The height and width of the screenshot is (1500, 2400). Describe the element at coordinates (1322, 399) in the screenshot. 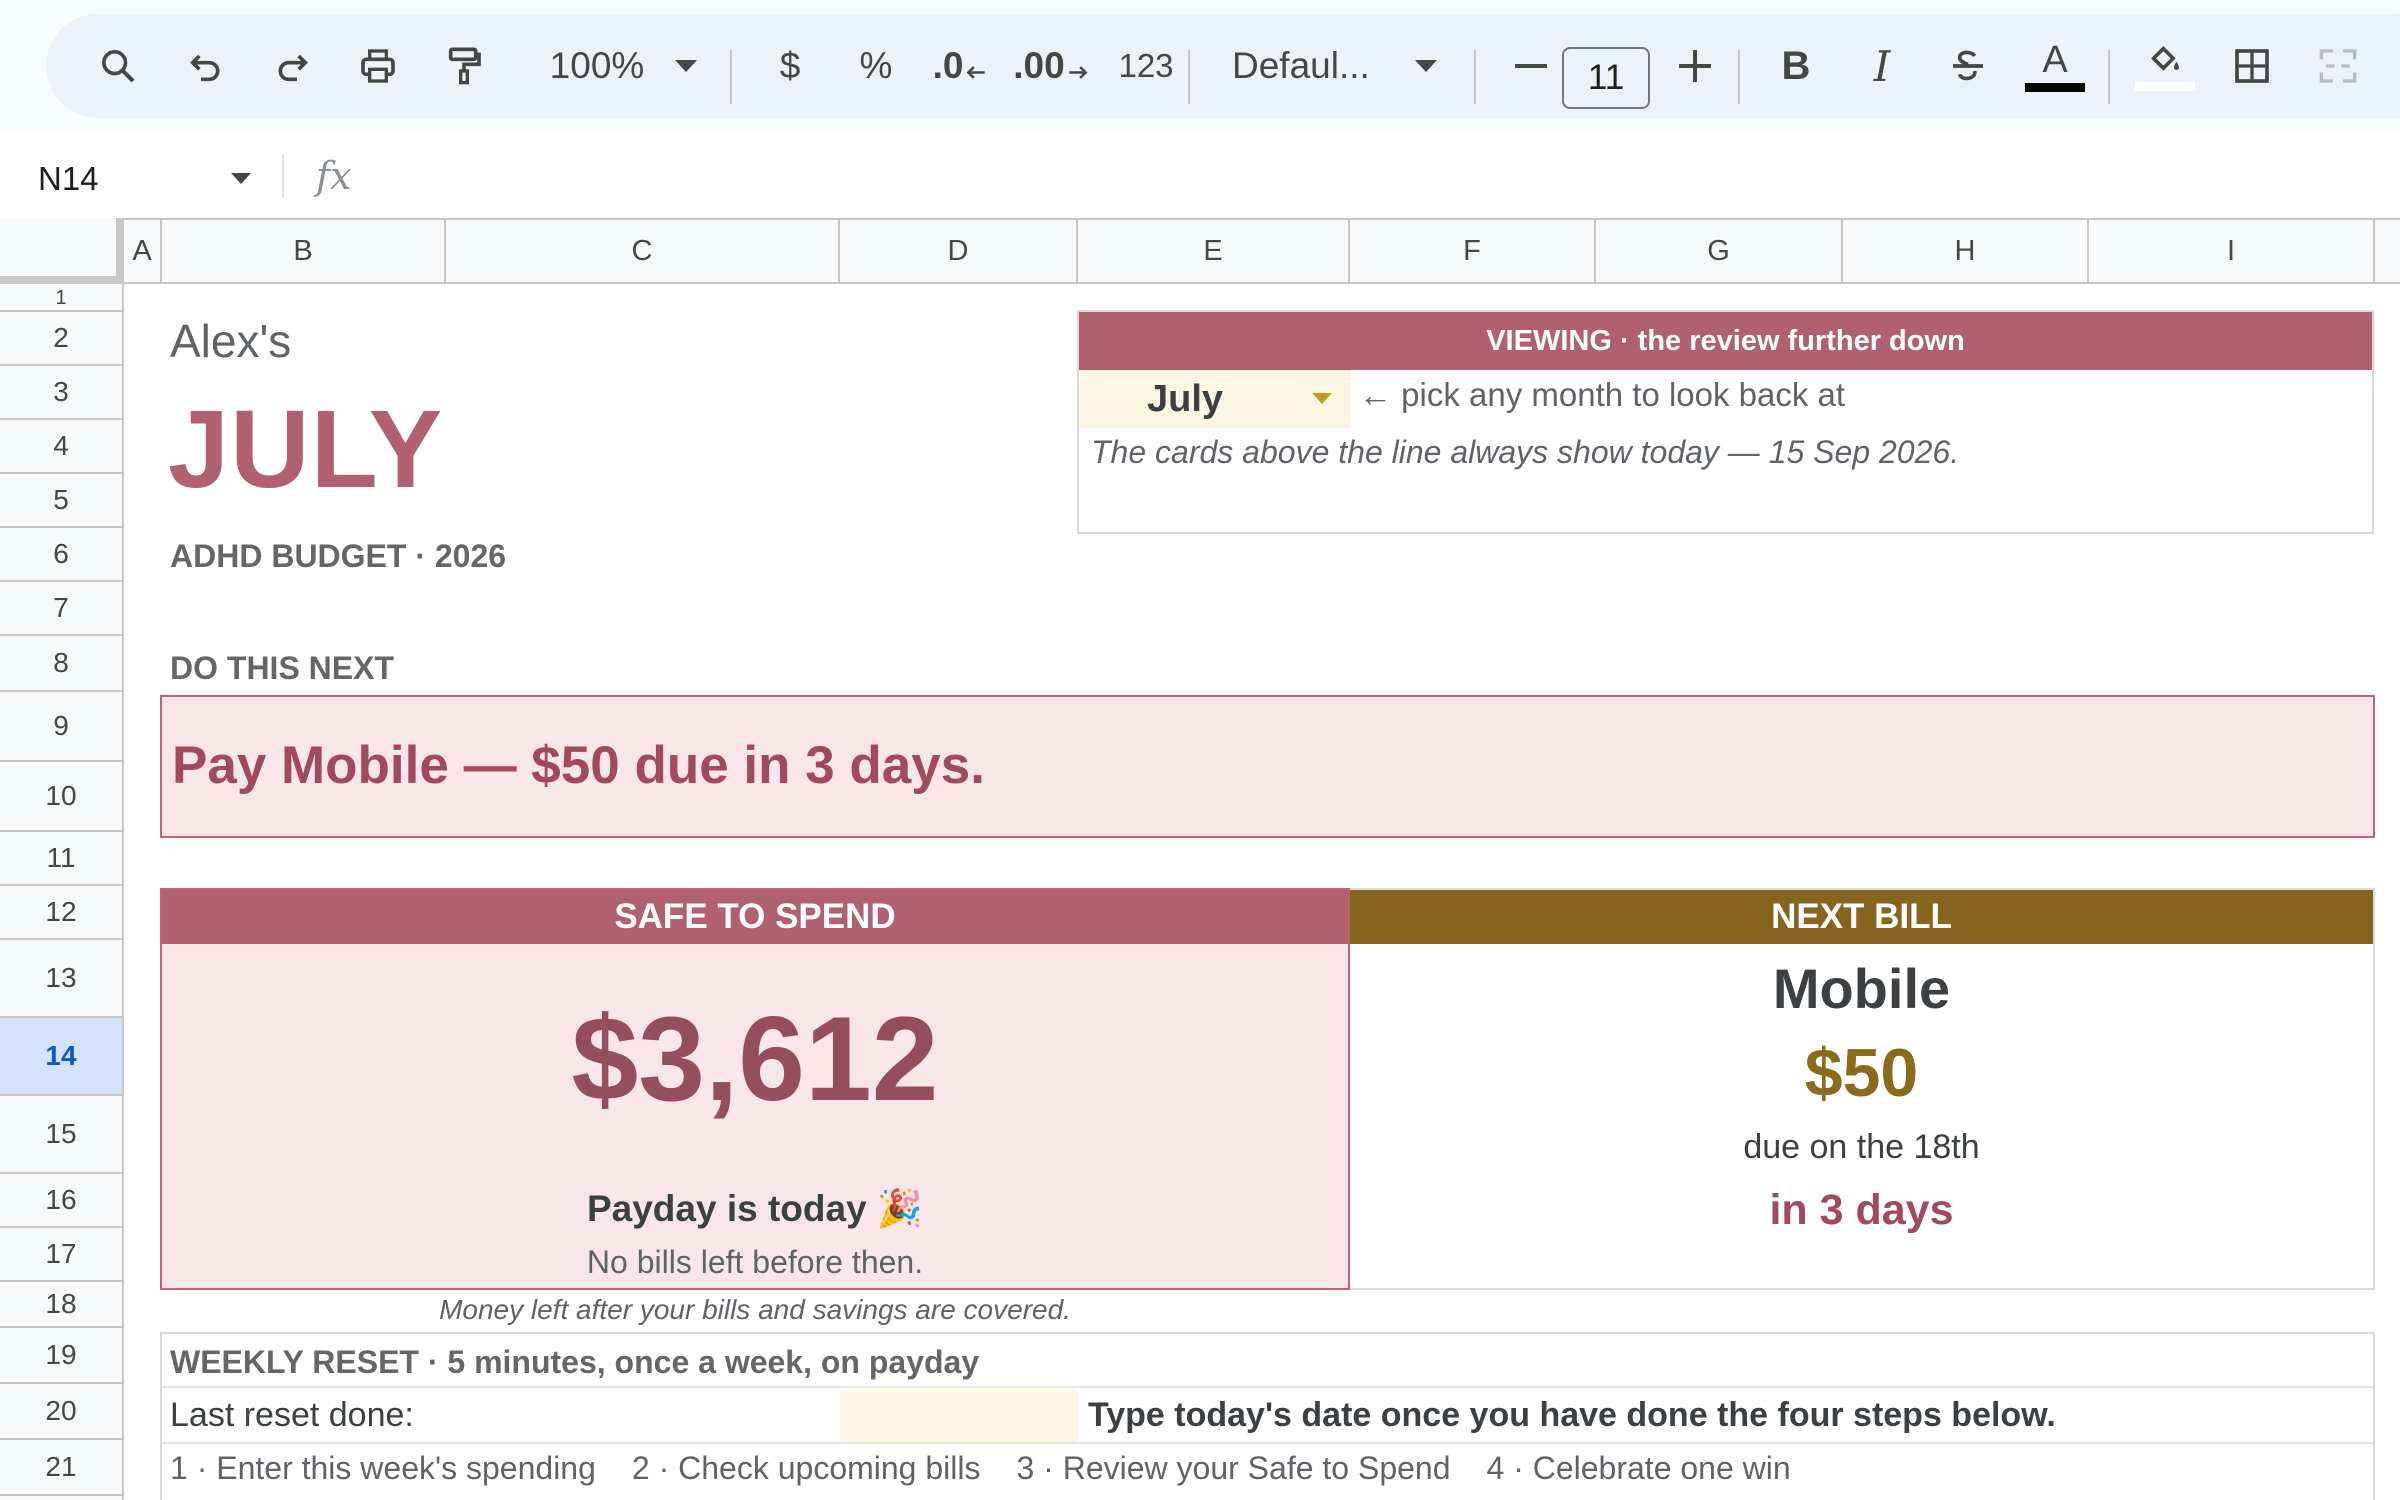

I see `dropdown-chevron-icon` at that location.